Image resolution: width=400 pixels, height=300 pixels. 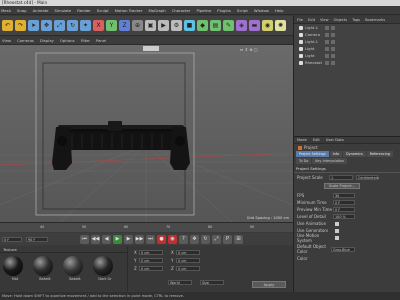 What do you see at coordinates (356, 20) in the screenshot?
I see `object-menu-tags: Tags` at bounding box center [356, 20].